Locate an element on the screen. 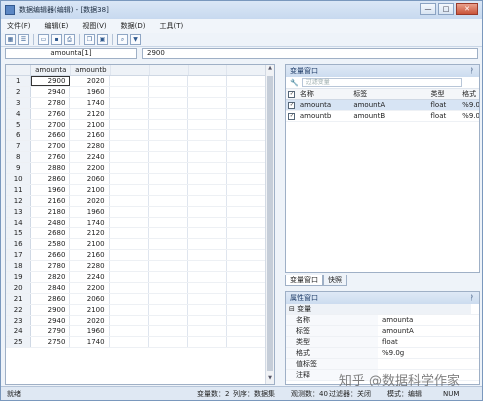 The height and width of the screenshot is (401, 483). table-row: 2 2940 1960 is located at coordinates (136, 92).